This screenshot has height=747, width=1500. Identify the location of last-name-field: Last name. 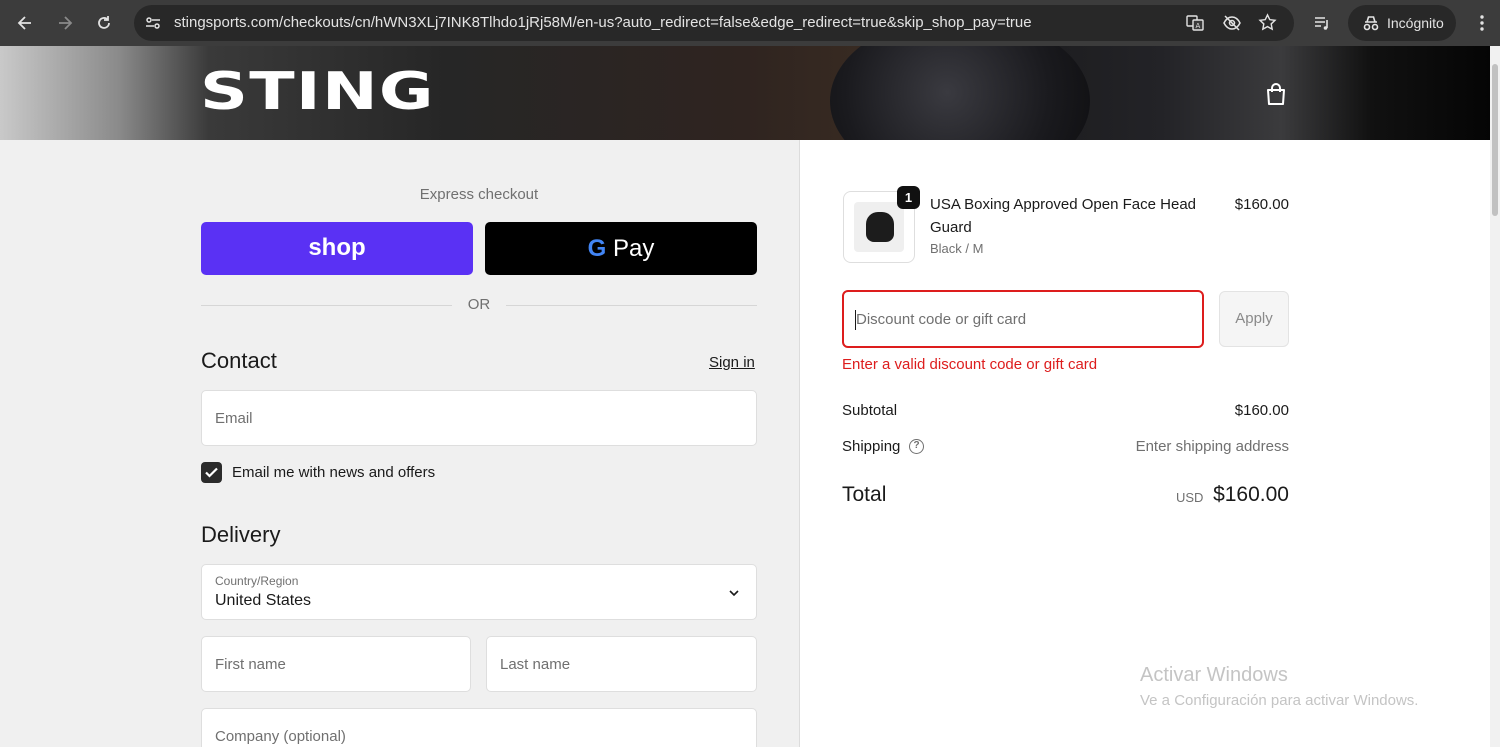
(621, 664).